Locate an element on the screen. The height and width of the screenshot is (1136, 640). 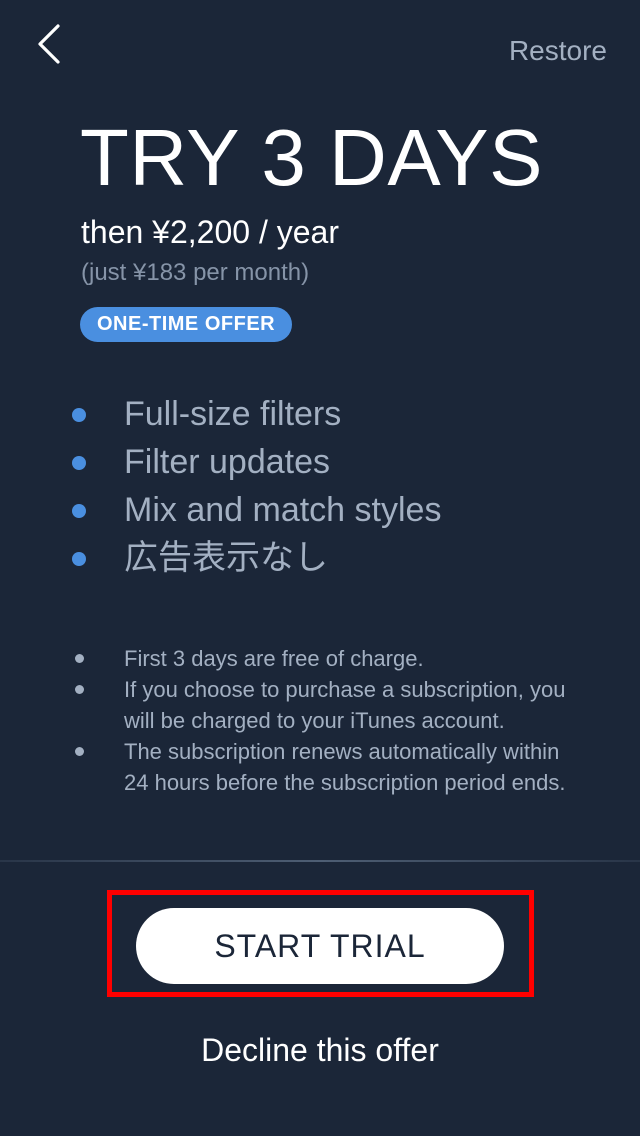
feature-item: 広告表示なし is located at coordinates (320, 558).